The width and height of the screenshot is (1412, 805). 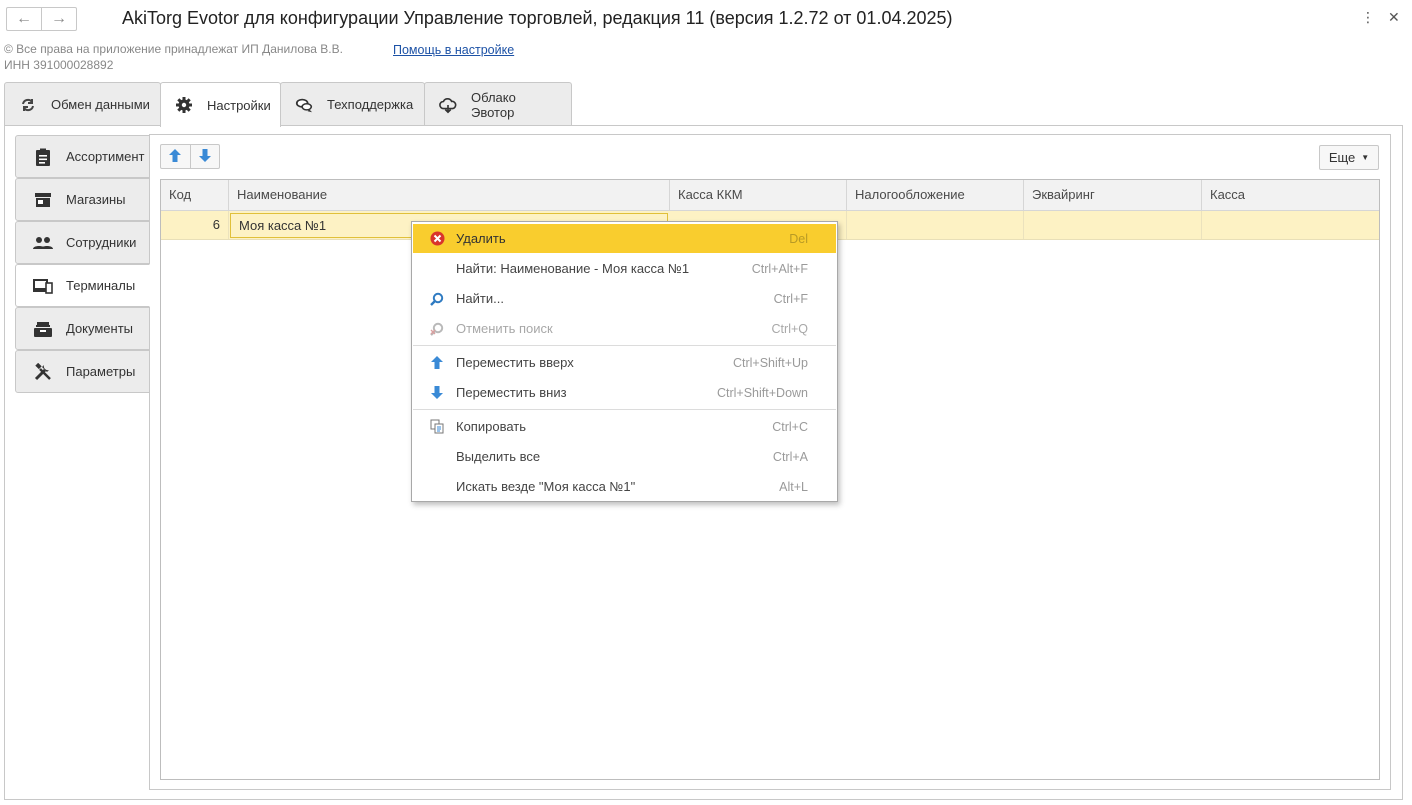 I want to click on menu-item-shortcut: Ctrl+Alt+F, so click(x=779, y=268).